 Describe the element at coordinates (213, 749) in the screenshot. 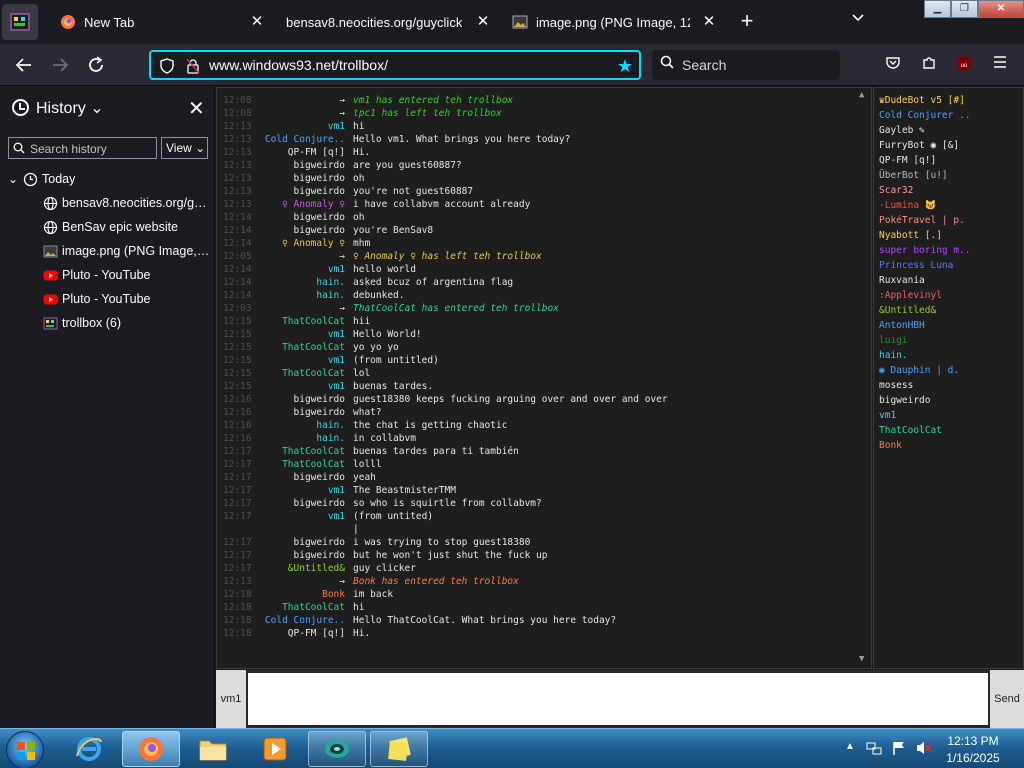

I see `file-explorer-icon` at that location.